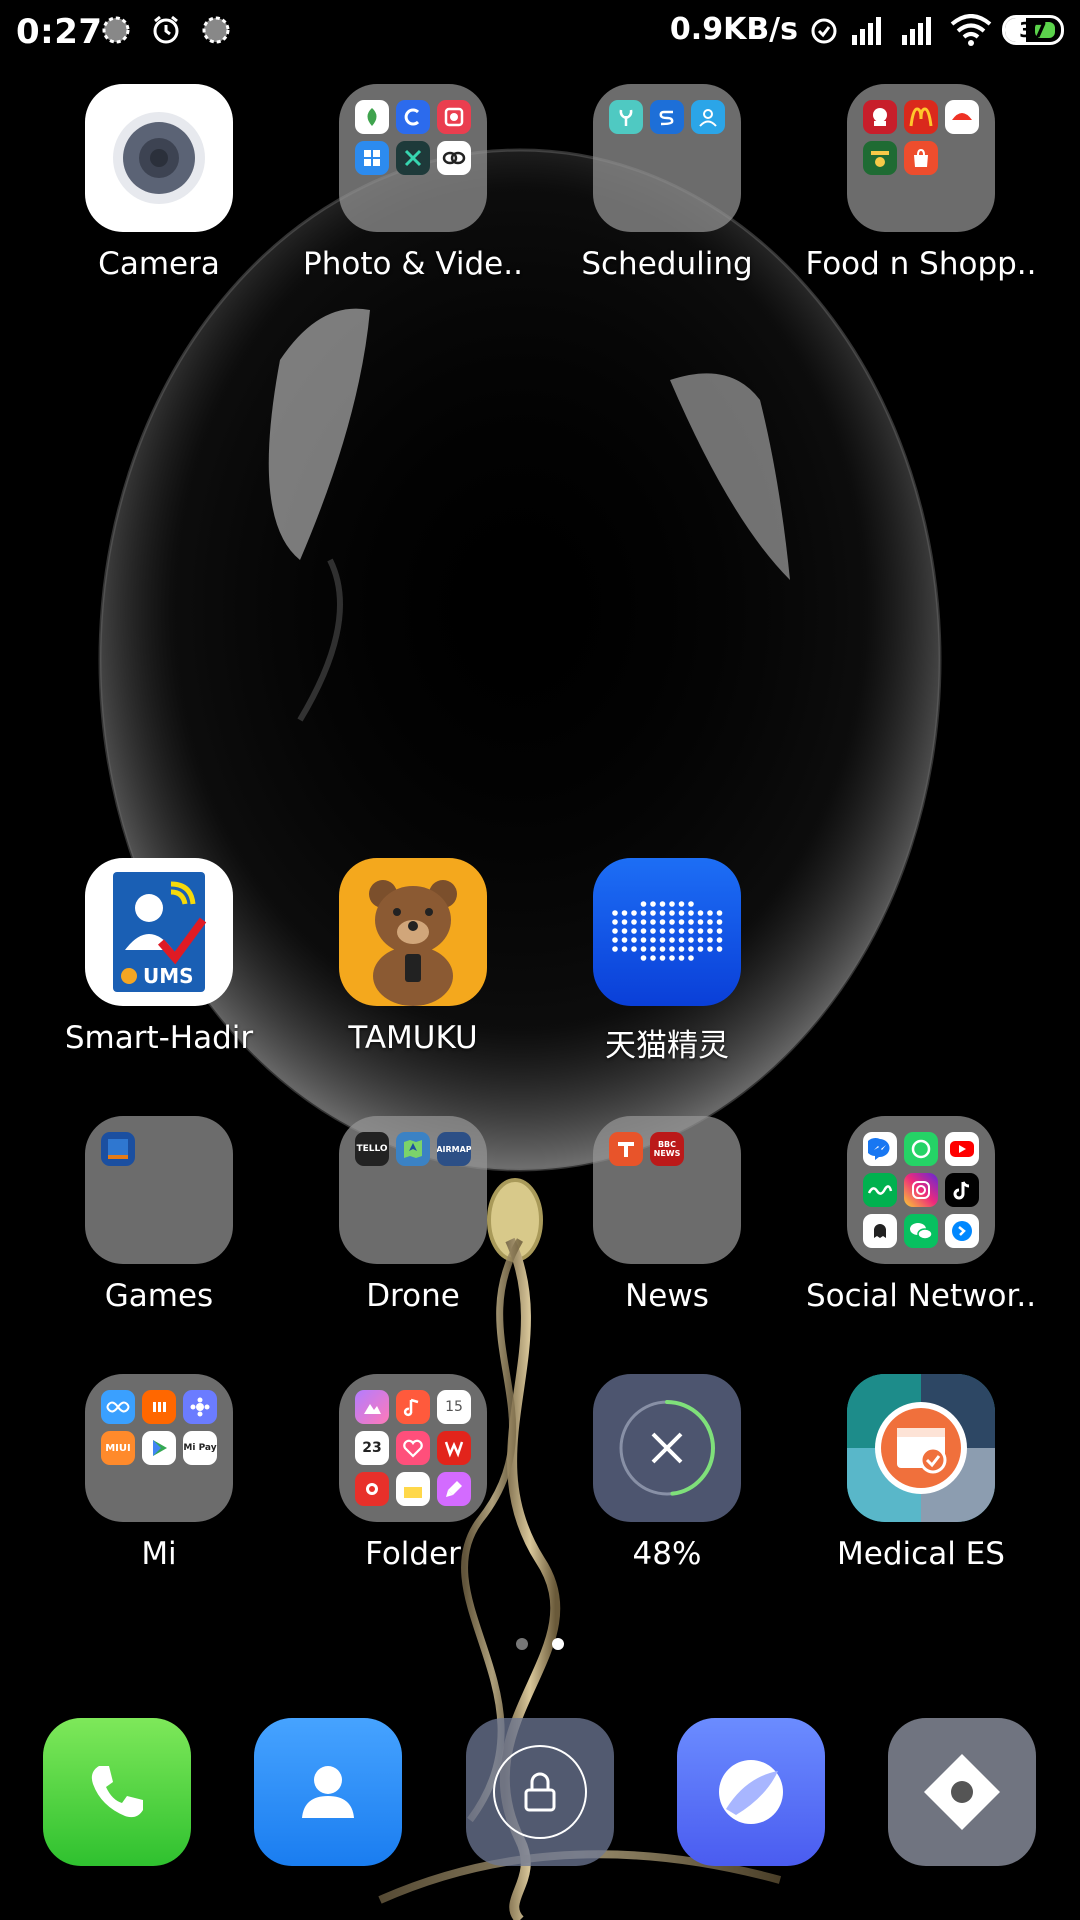  I want to click on calendar-icon: 15, so click(454, 1407).